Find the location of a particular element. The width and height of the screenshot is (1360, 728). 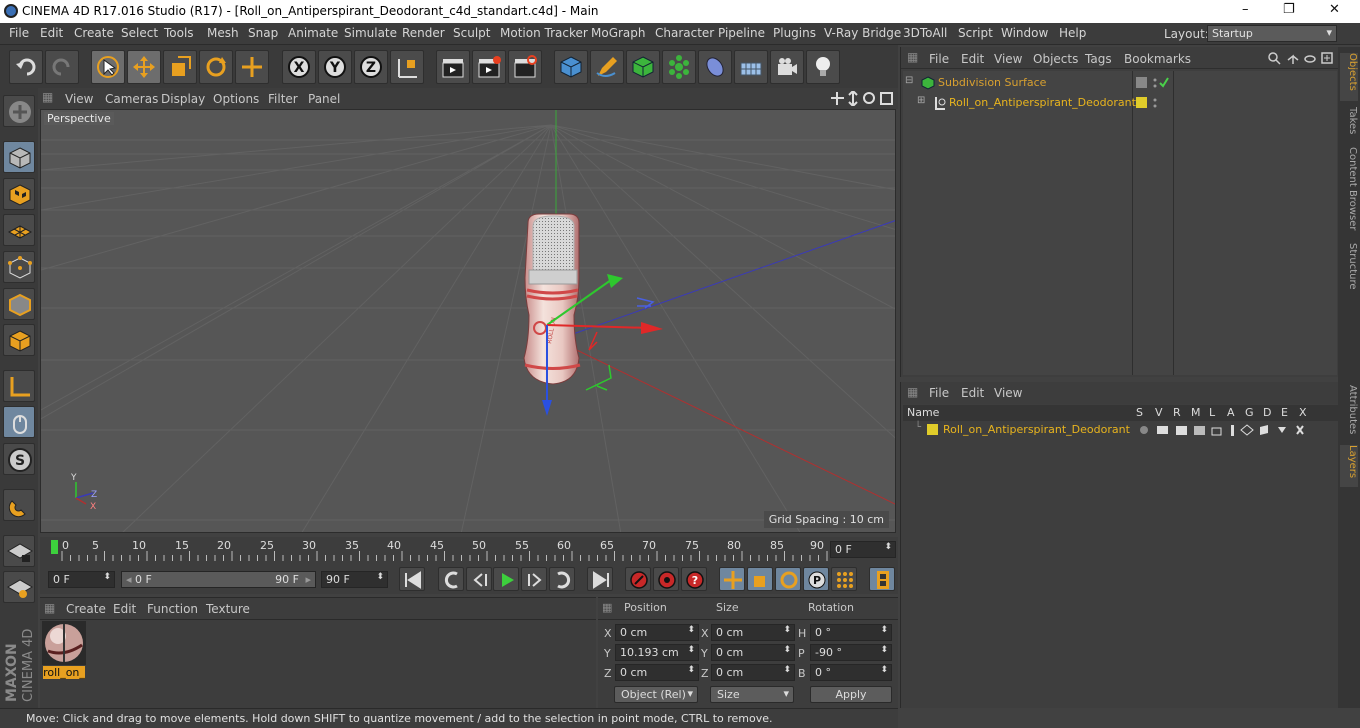

tweak-mode-button is located at coordinates (19, 422).